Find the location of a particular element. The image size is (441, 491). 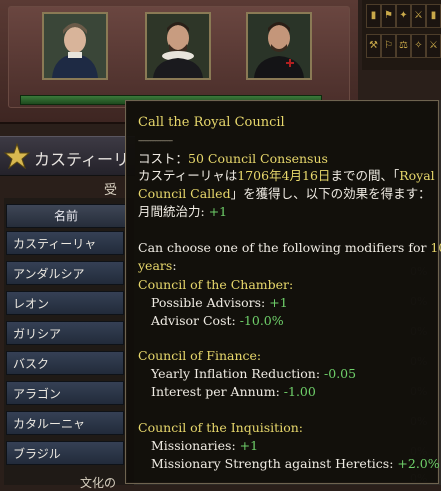

modifier-icon: ⚖ is located at coordinates (403, 46).